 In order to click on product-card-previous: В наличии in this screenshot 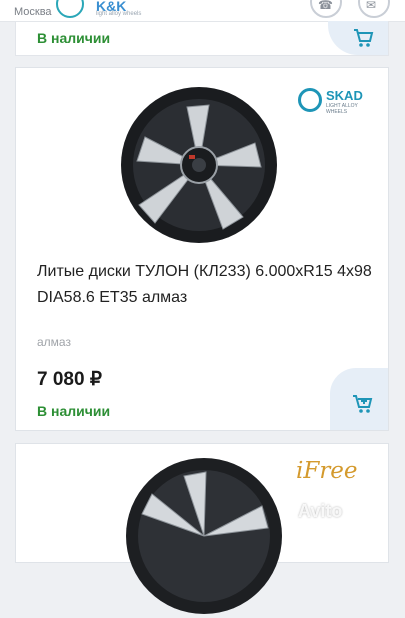, I will do `click(202, 38)`.